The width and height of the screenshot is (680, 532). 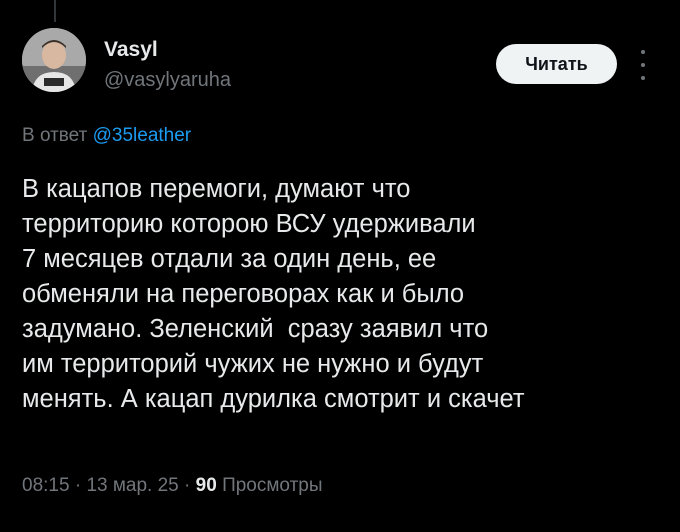 I want to click on tweet-text-line: обменяли на переговорах как и было, so click(x=243, y=294).